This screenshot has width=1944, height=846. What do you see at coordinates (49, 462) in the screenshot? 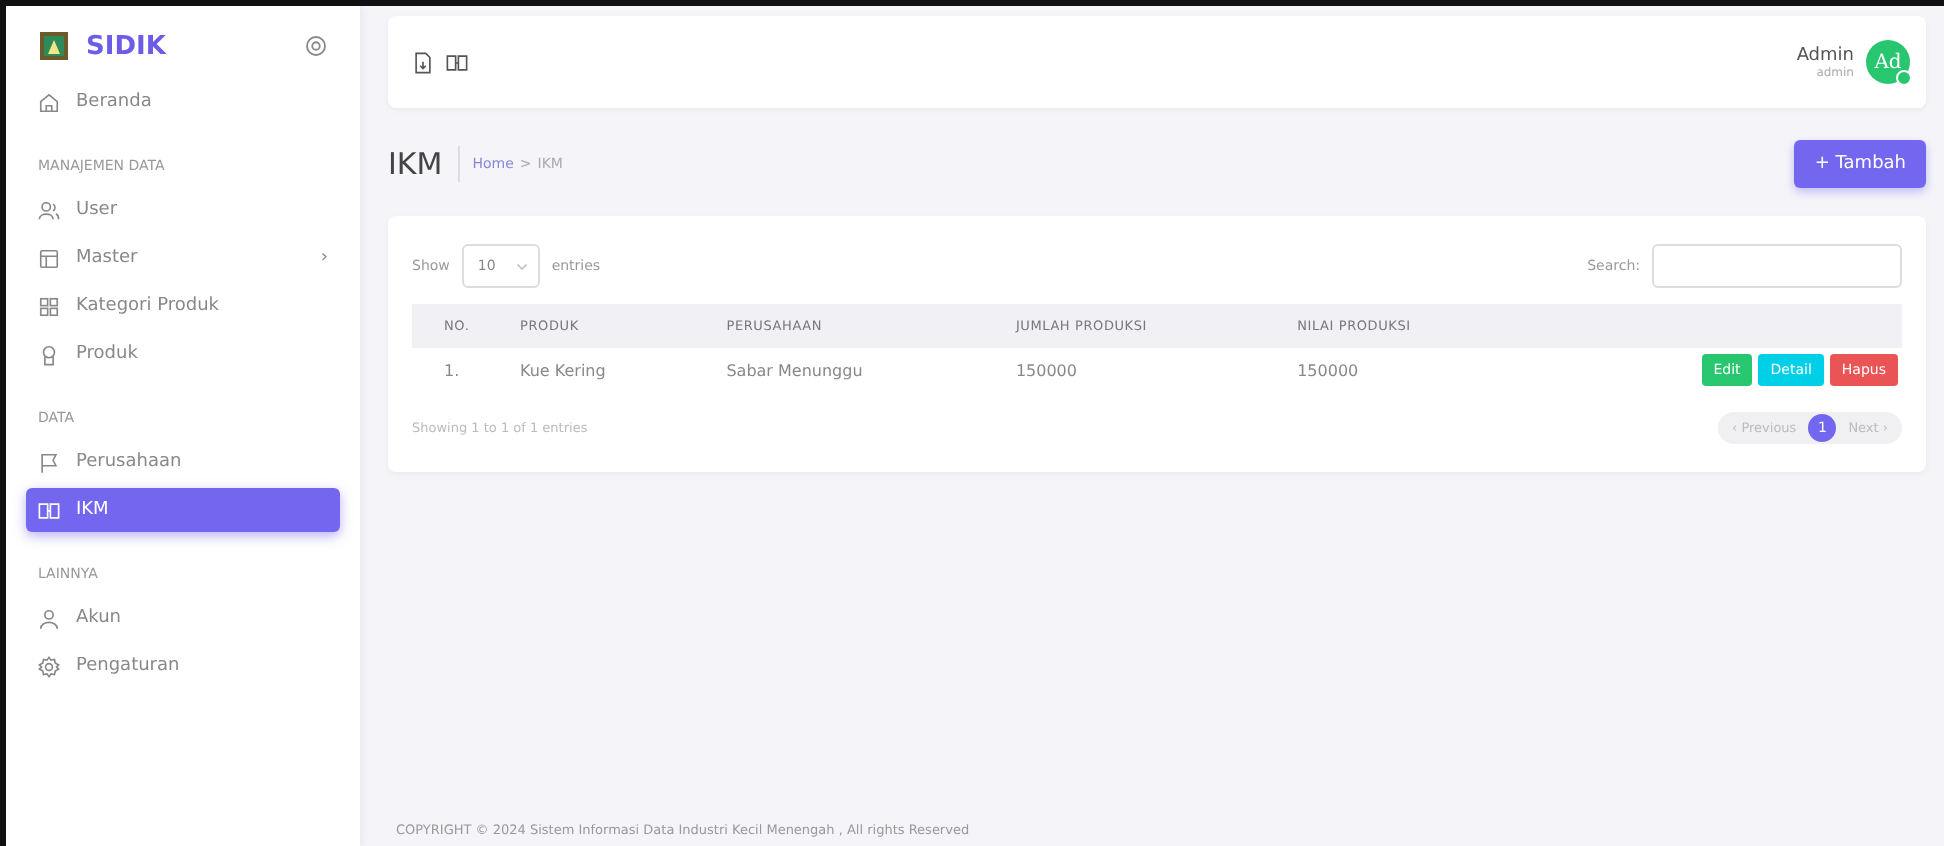
I see `flag-icon` at bounding box center [49, 462].